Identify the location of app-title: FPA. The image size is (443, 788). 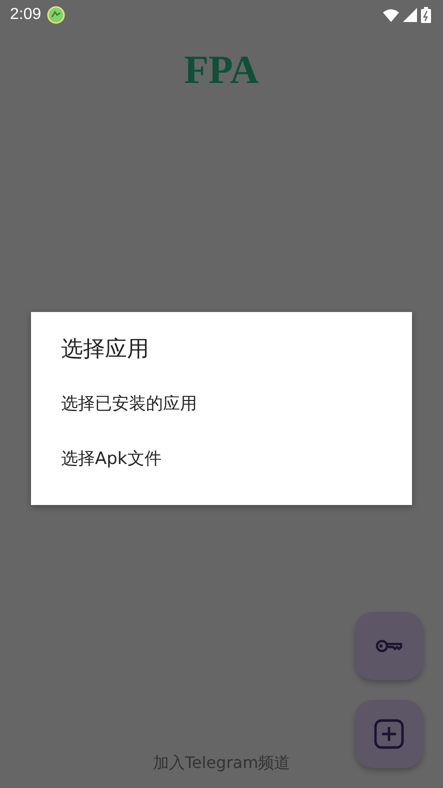
(221, 69).